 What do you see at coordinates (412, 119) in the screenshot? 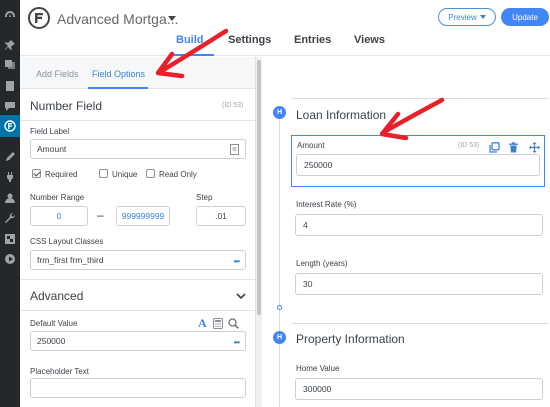
I see `annotation-arrow-amount-field` at bounding box center [412, 119].